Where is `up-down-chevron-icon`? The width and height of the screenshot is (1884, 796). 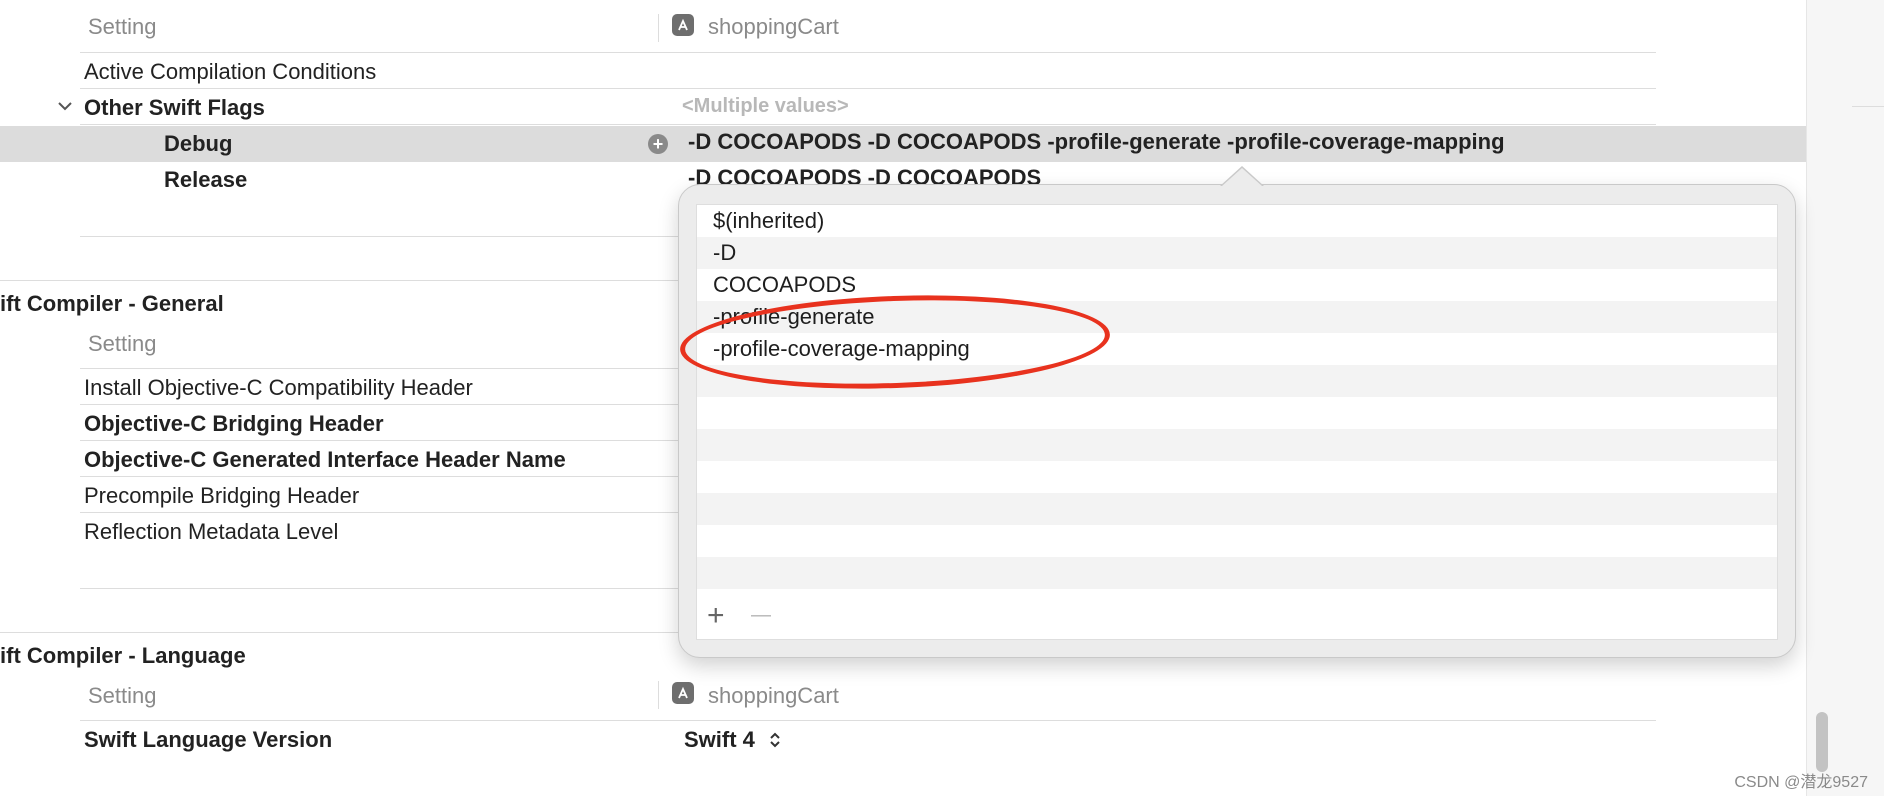
up-down-chevron-icon is located at coordinates (775, 742).